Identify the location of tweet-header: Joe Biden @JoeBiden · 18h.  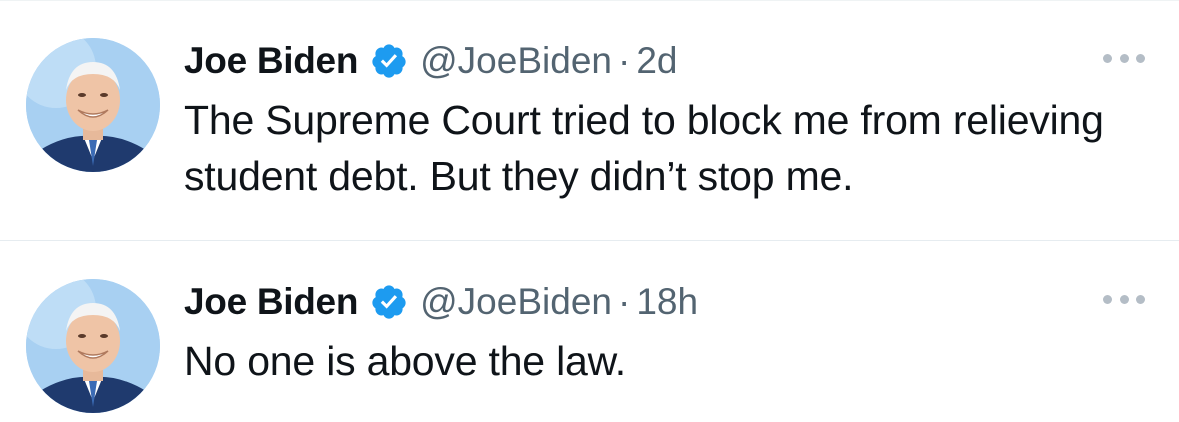
(441, 302).